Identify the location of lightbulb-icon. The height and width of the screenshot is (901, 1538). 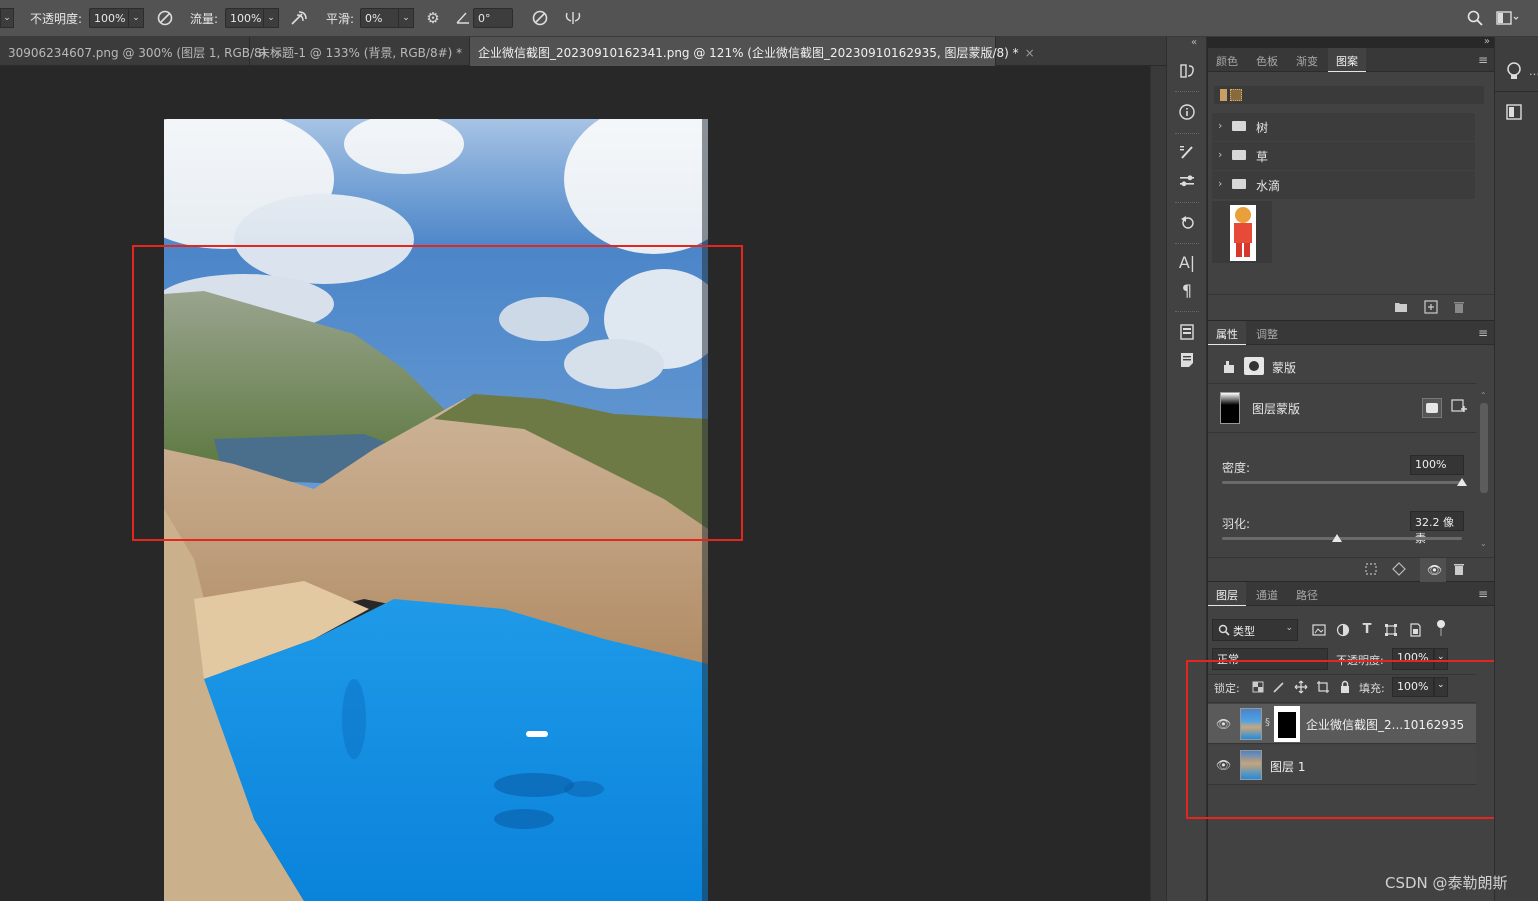
(1514, 72).